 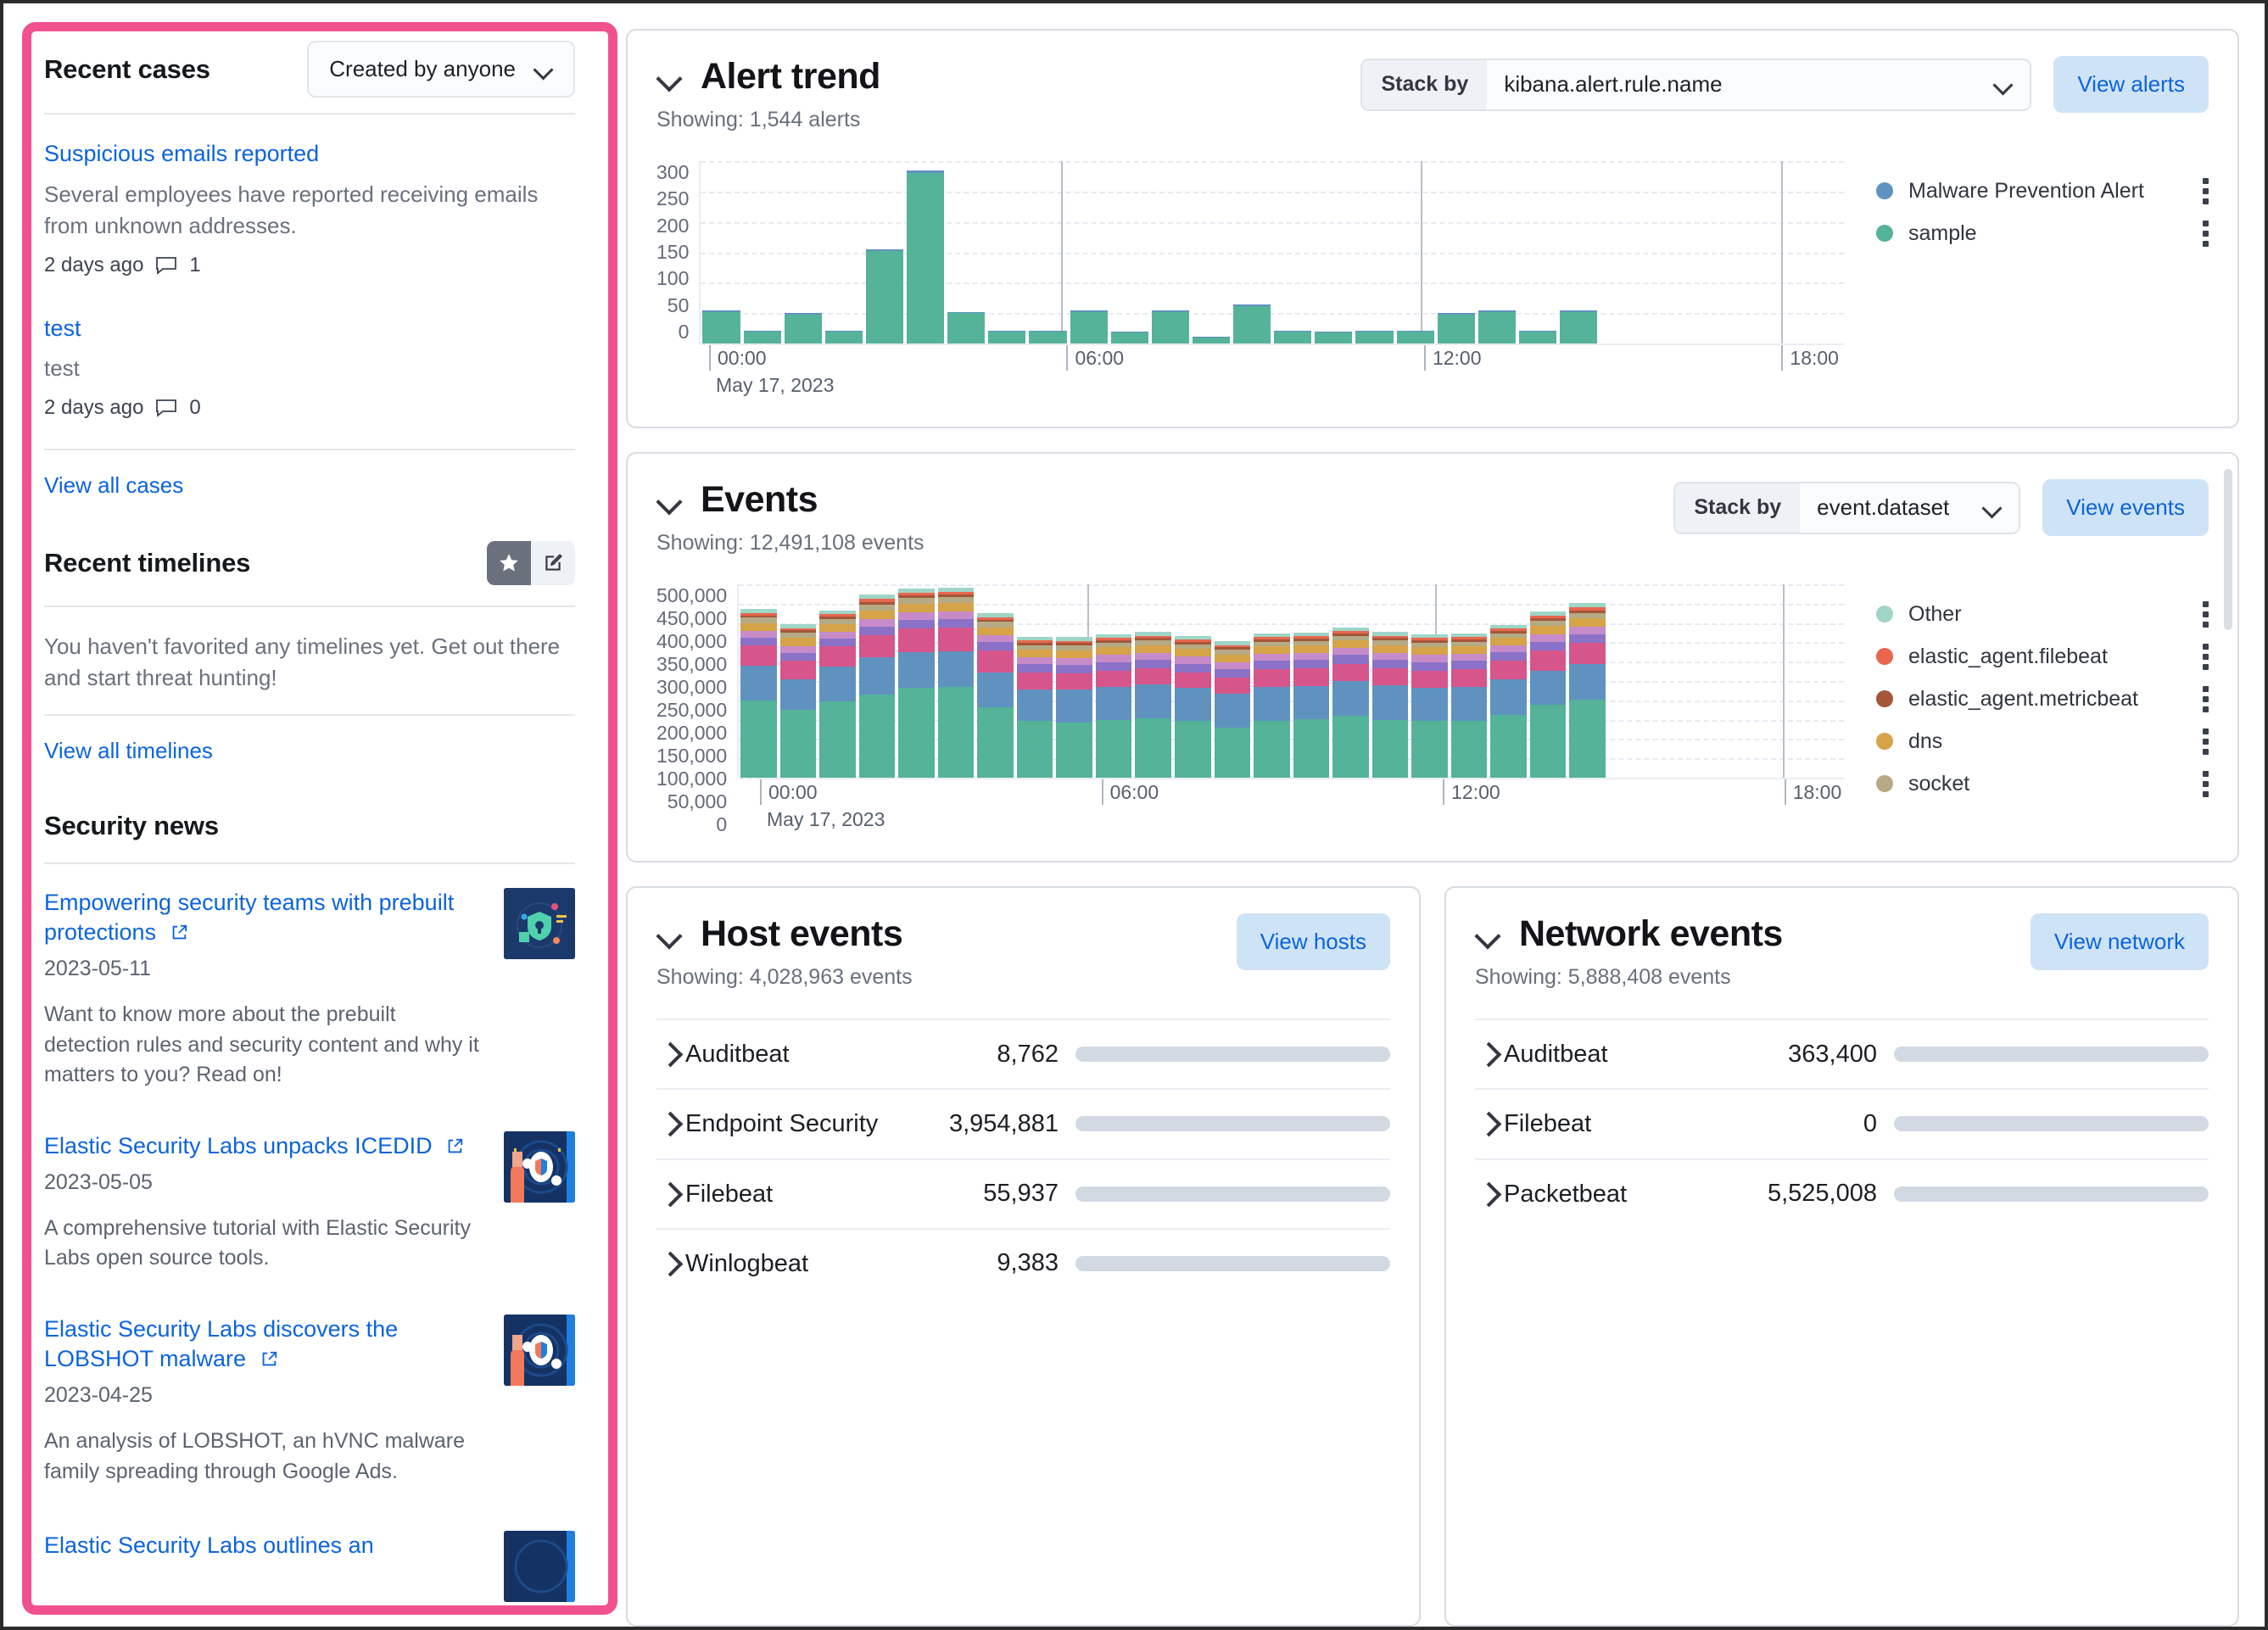 I want to click on case-list-item: test test 2 days ago 0, so click(x=309, y=355).